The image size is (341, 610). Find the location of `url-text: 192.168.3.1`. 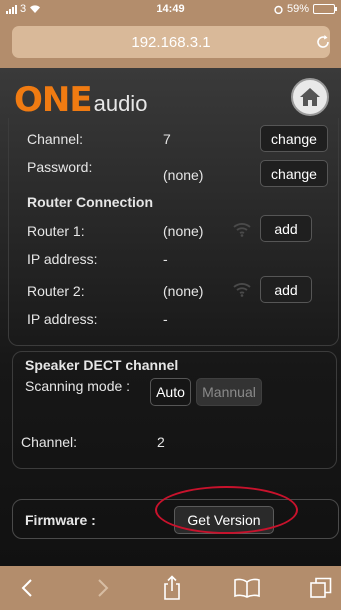

url-text: 192.168.3.1 is located at coordinates (171, 42).